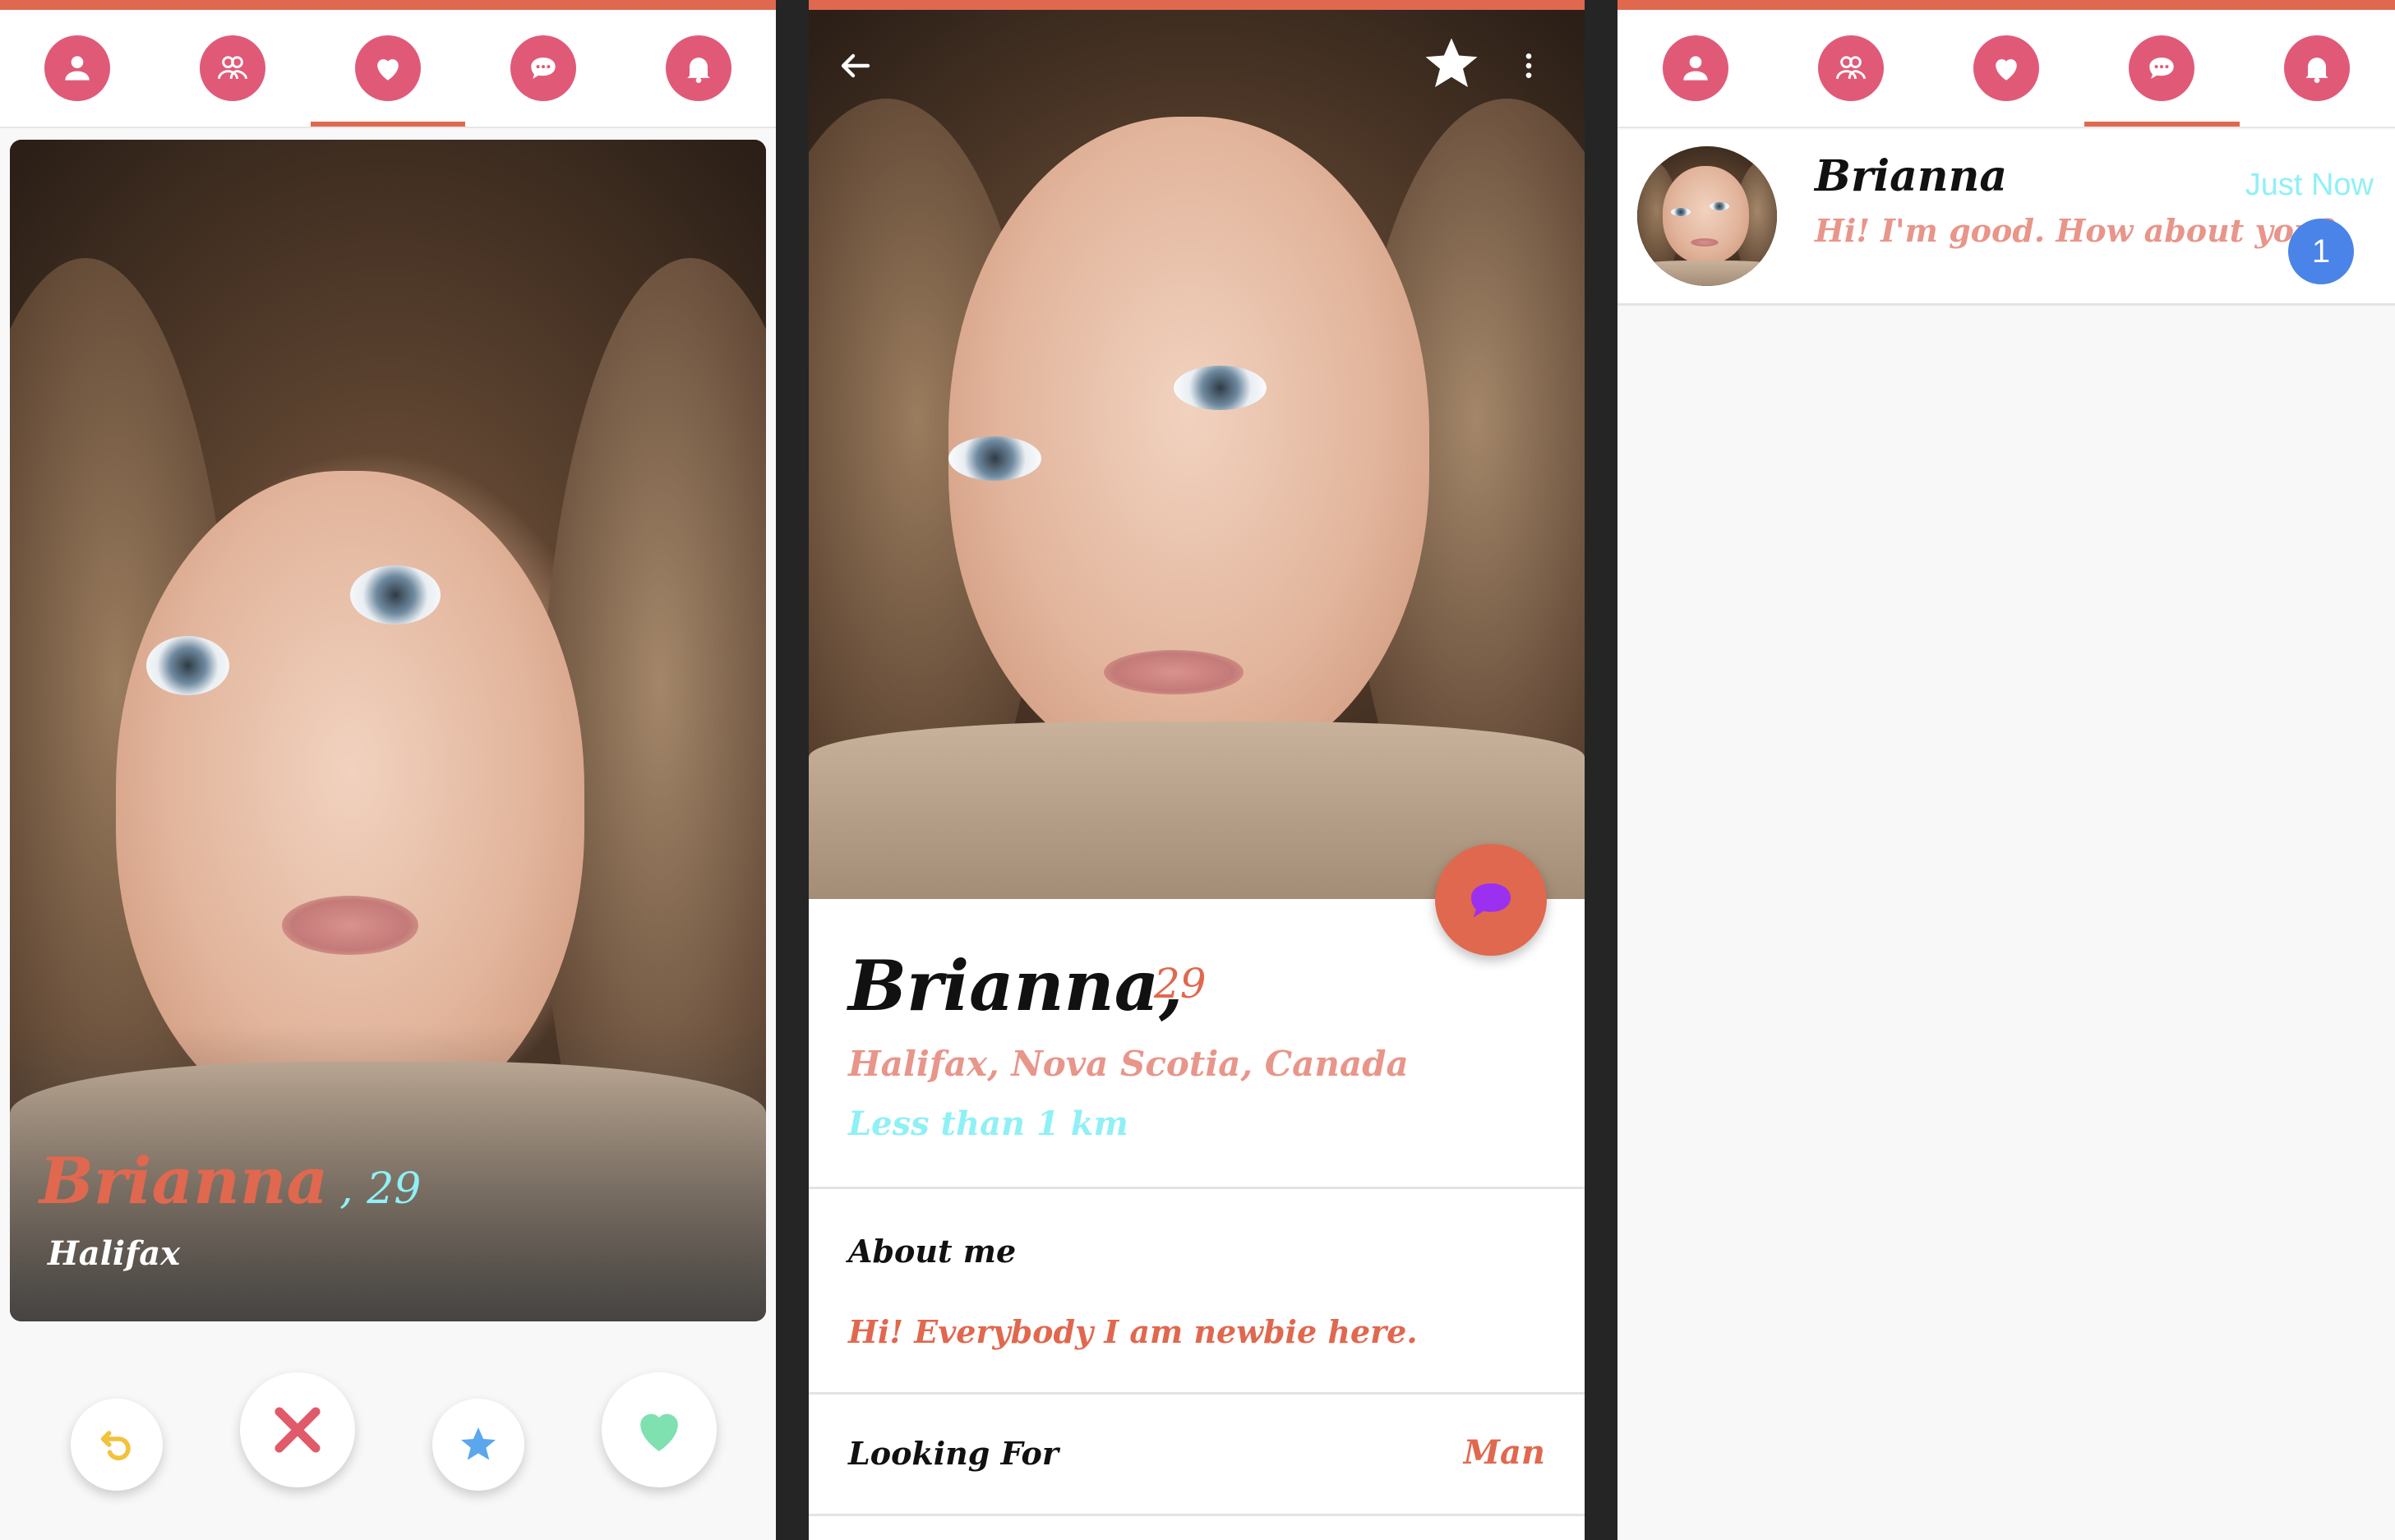 Image resolution: width=2395 pixels, height=1540 pixels. I want to click on more-options-button, so click(1528, 65).